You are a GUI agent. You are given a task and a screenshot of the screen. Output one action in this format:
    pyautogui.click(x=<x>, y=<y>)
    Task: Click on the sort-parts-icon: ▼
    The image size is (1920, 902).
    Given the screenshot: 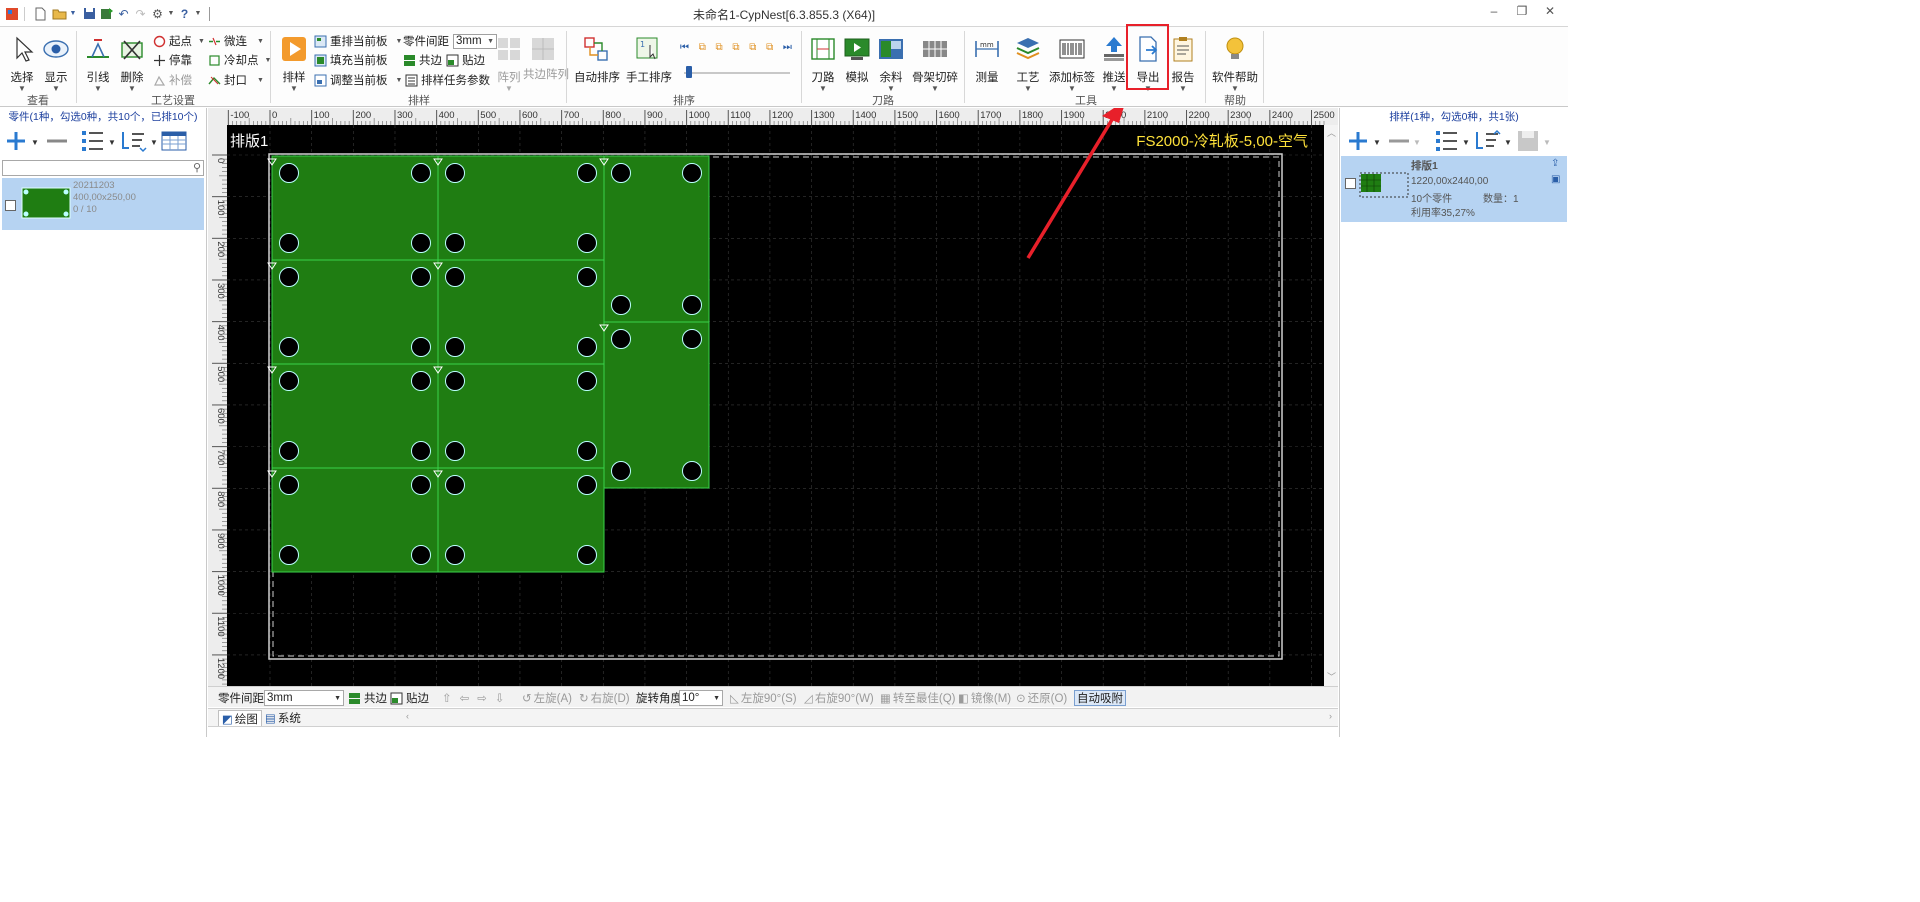 What is the action you would take?
    pyautogui.click(x=139, y=141)
    